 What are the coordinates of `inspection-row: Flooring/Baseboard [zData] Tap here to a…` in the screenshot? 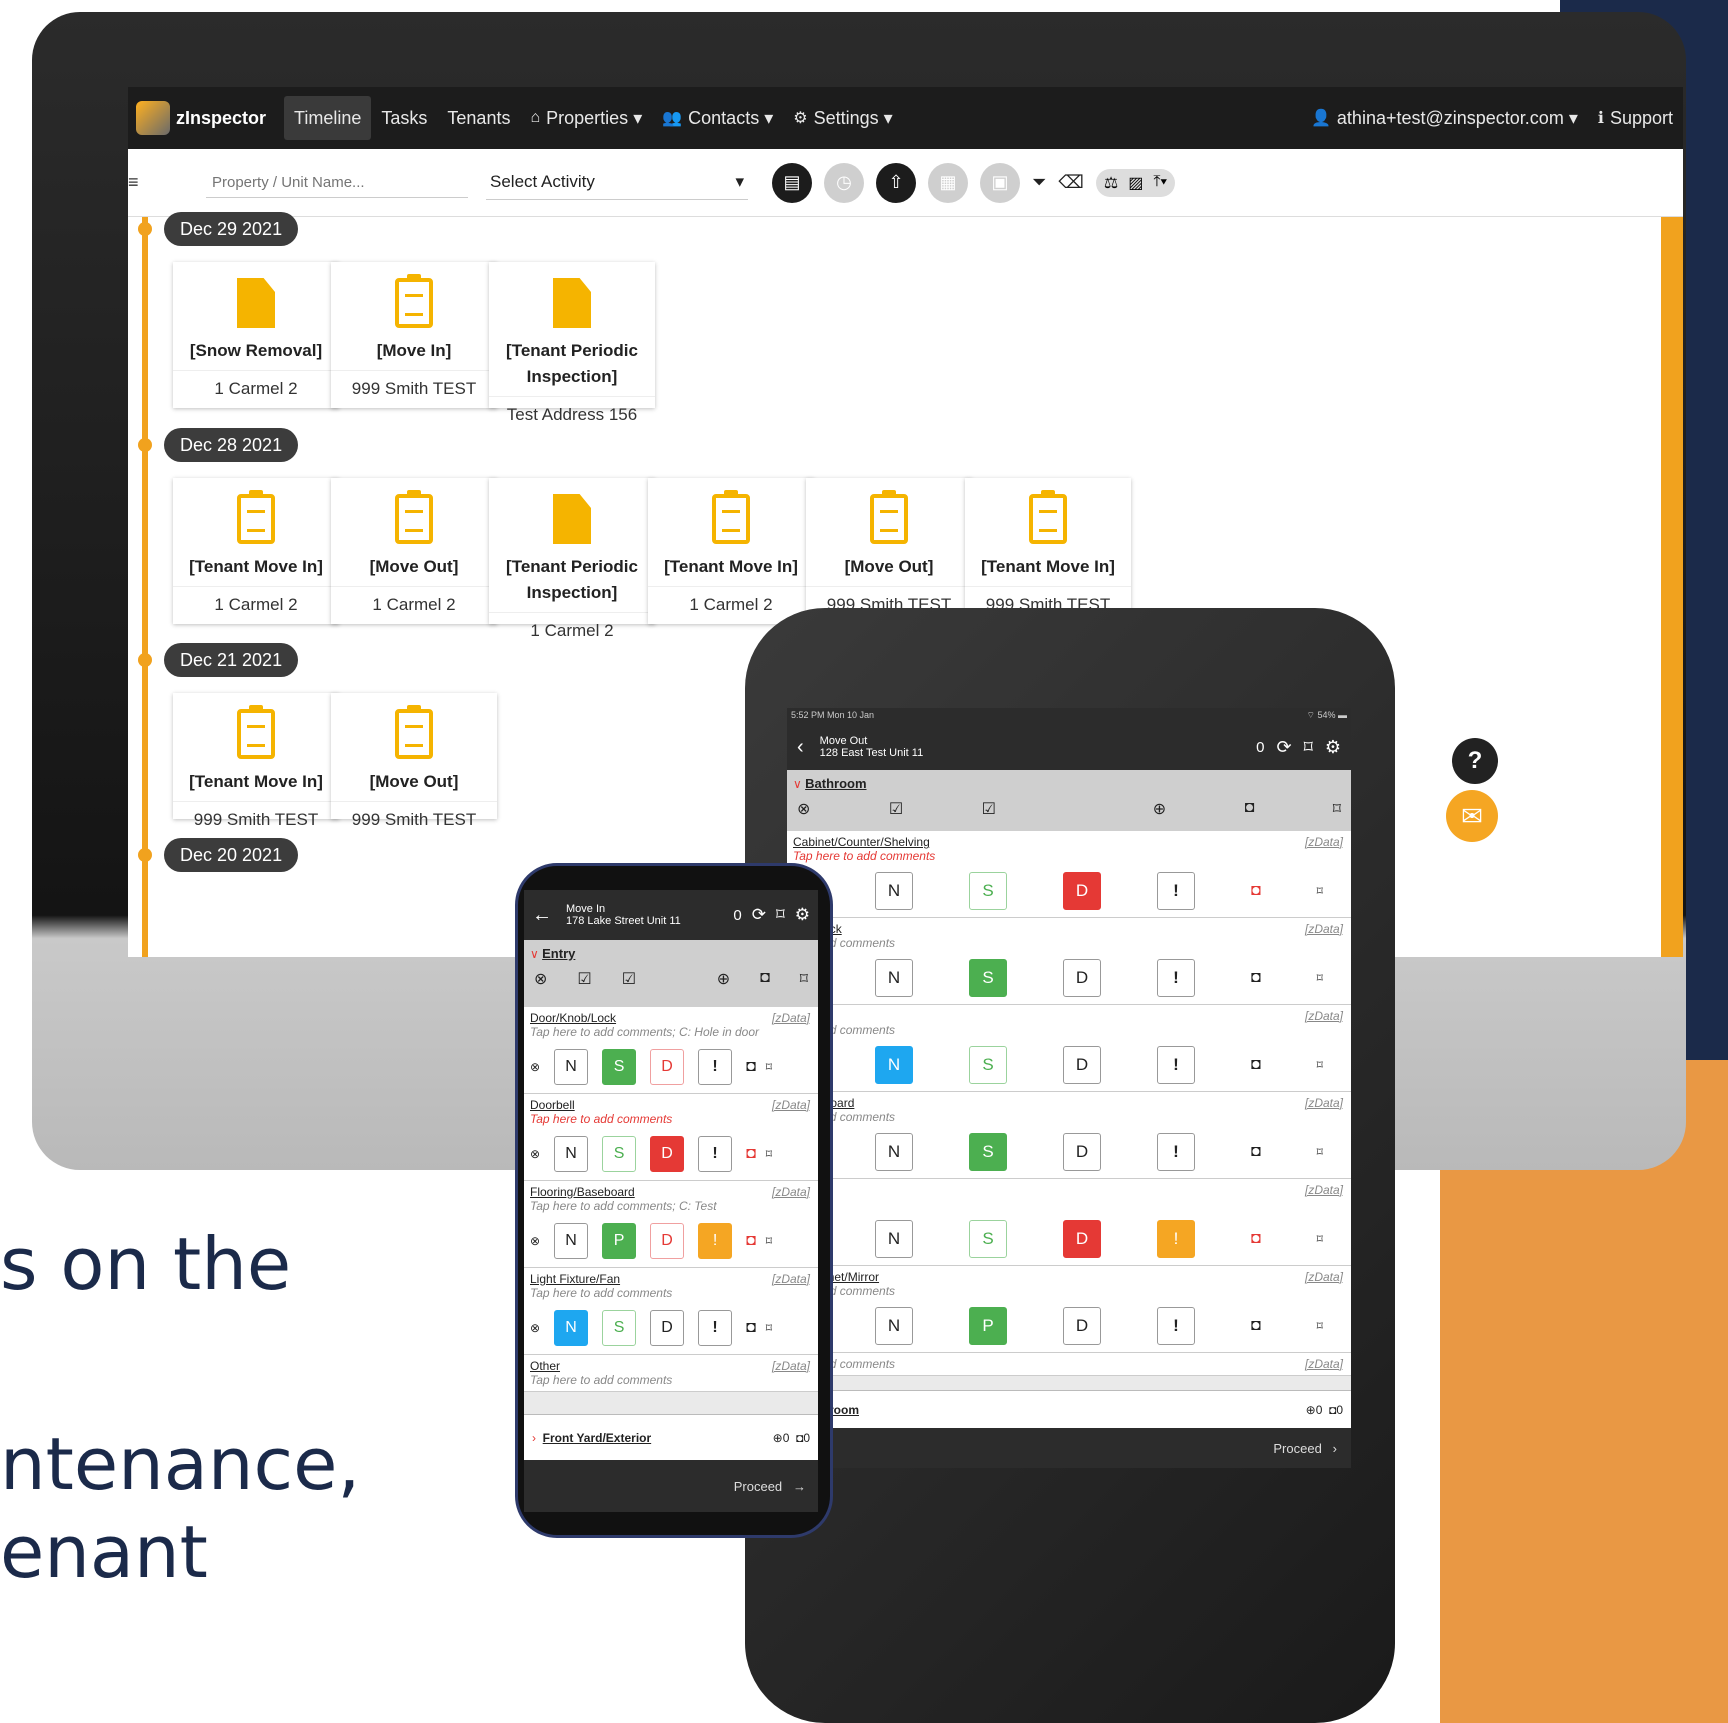 It's located at (671, 1224).